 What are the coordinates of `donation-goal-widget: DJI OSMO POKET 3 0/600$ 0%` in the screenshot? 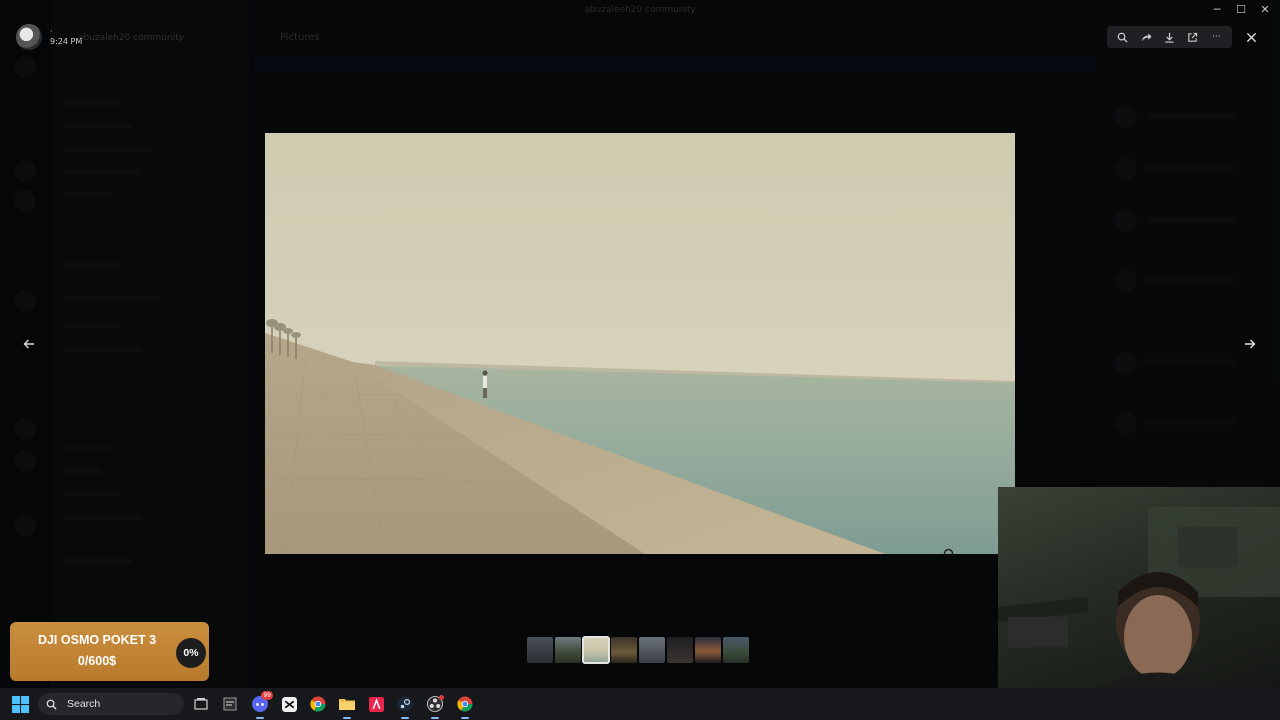 It's located at (109, 651).